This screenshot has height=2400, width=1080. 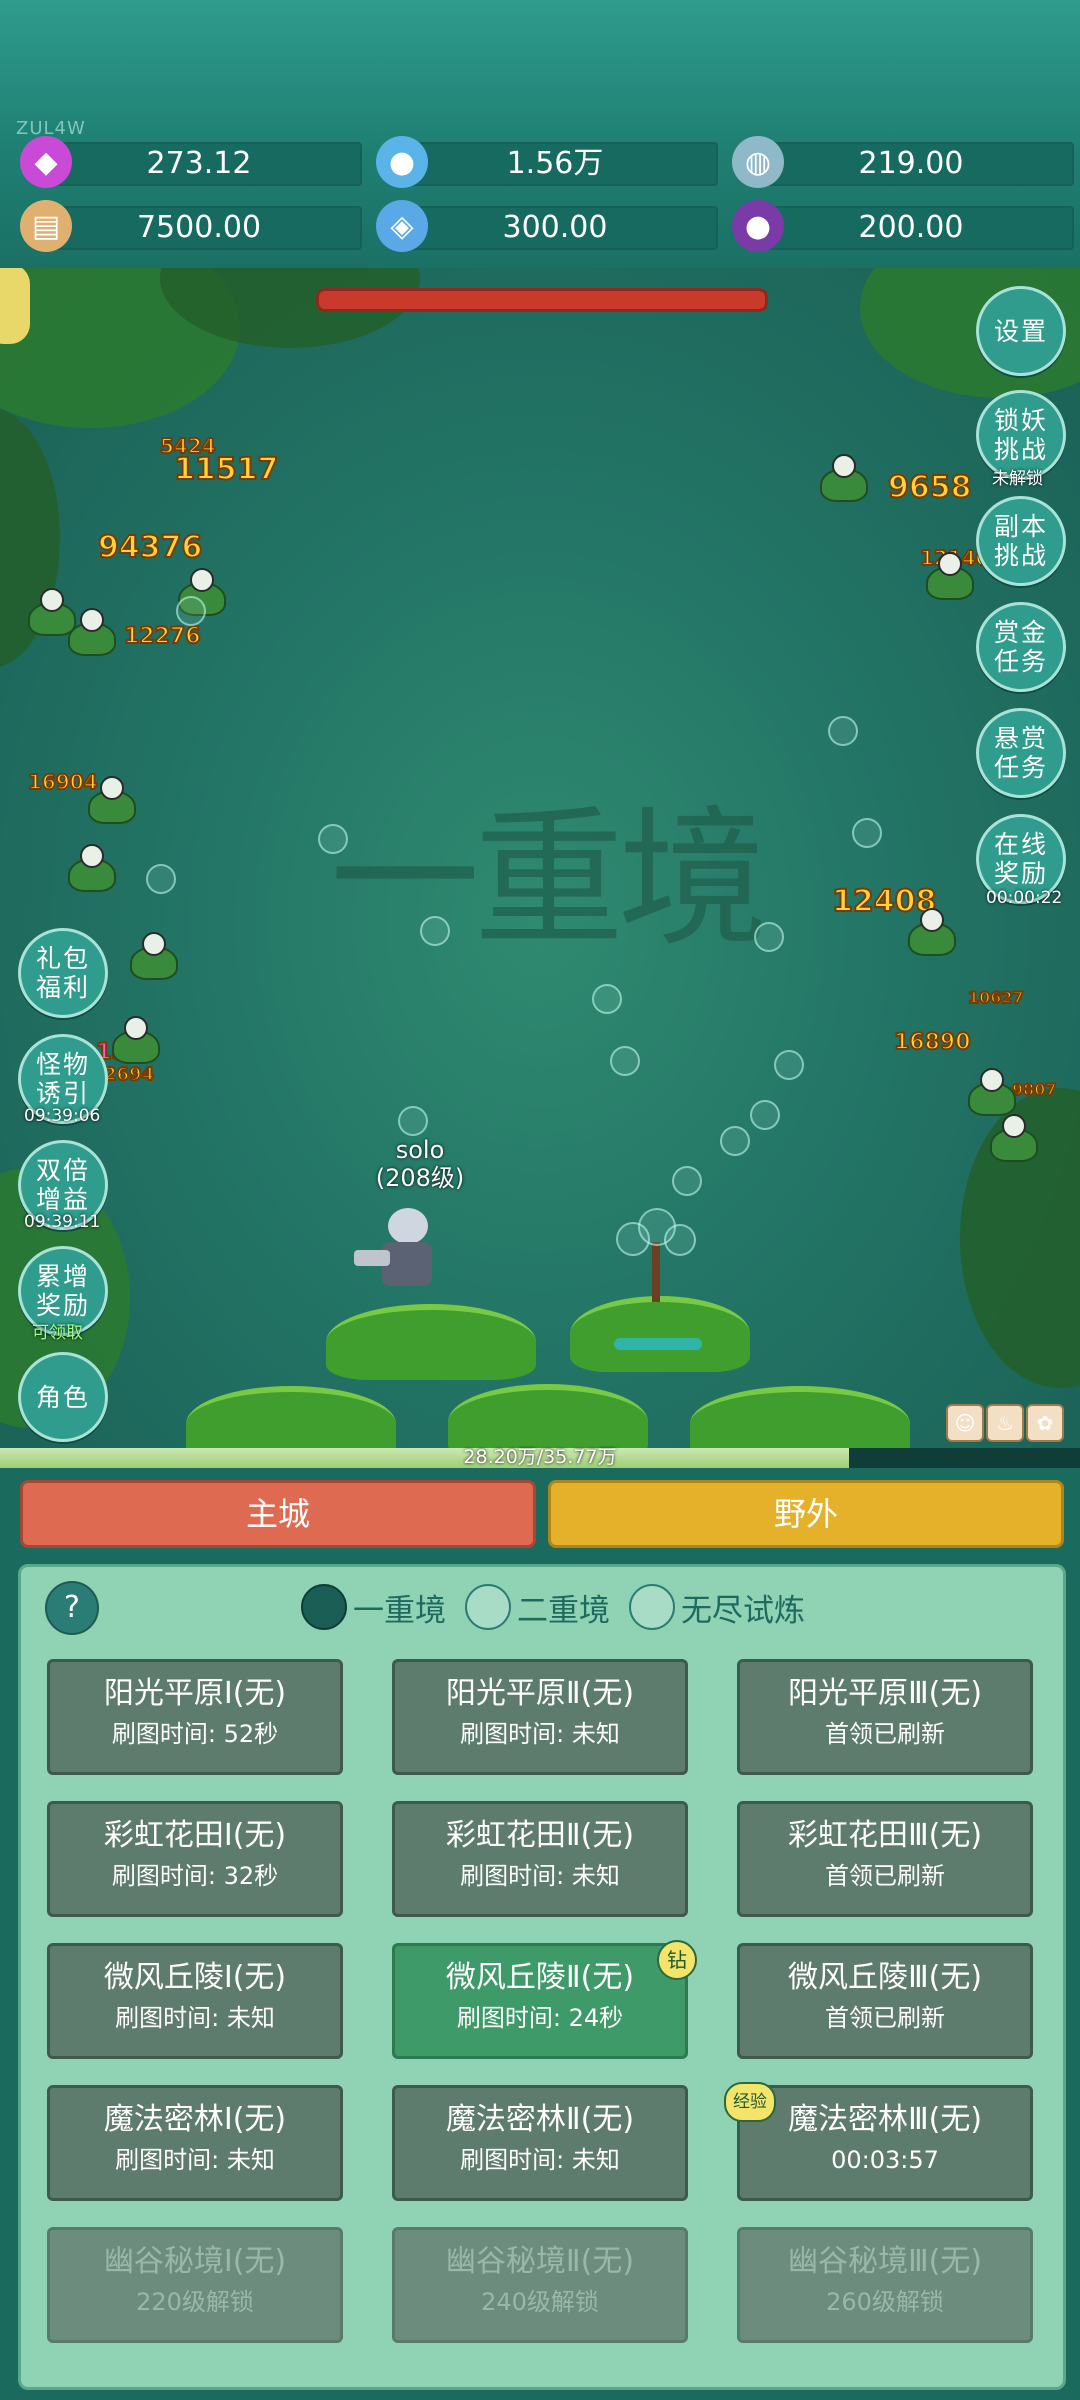 What do you see at coordinates (885, 1717) in the screenshot?
I see `map-card: 阳光平原Ⅲ(无) 首领已刷新` at bounding box center [885, 1717].